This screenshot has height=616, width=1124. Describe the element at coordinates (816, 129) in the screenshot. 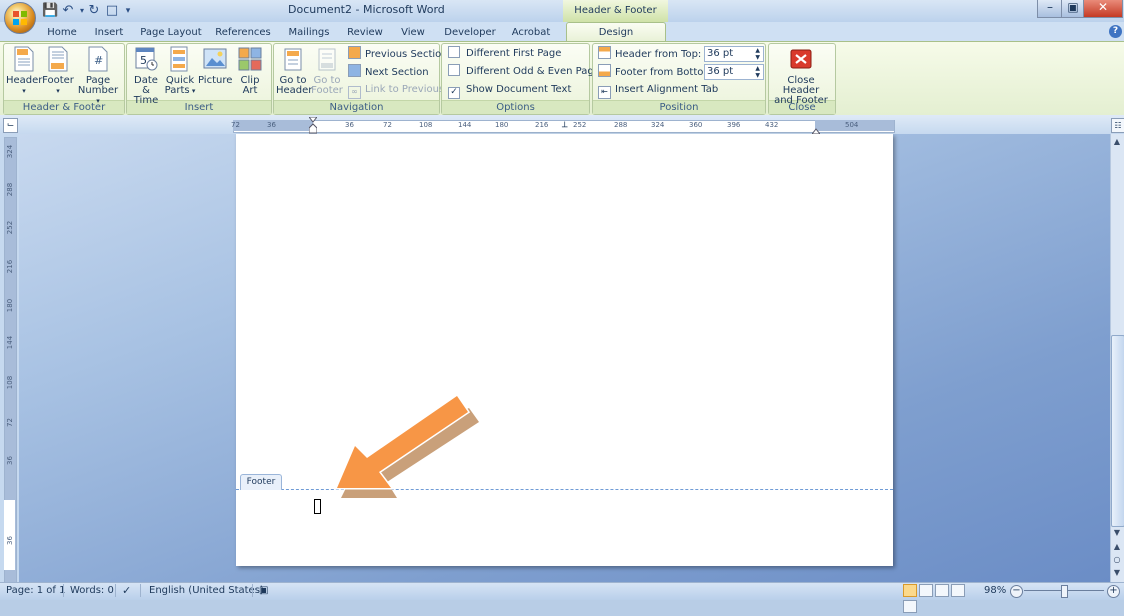

I see `right-indent-marker` at that location.